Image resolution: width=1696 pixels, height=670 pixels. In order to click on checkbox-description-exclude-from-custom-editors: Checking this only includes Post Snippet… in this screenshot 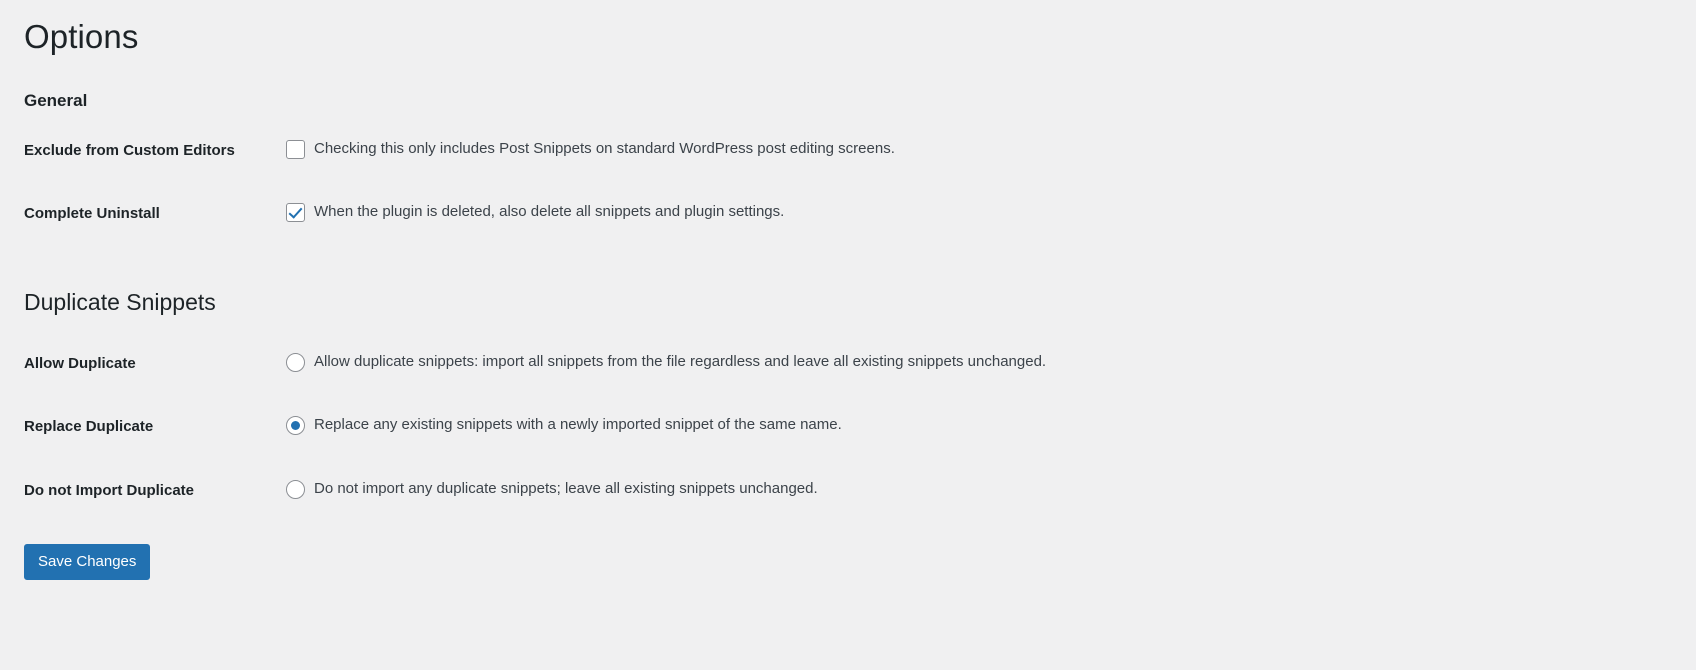, I will do `click(604, 148)`.